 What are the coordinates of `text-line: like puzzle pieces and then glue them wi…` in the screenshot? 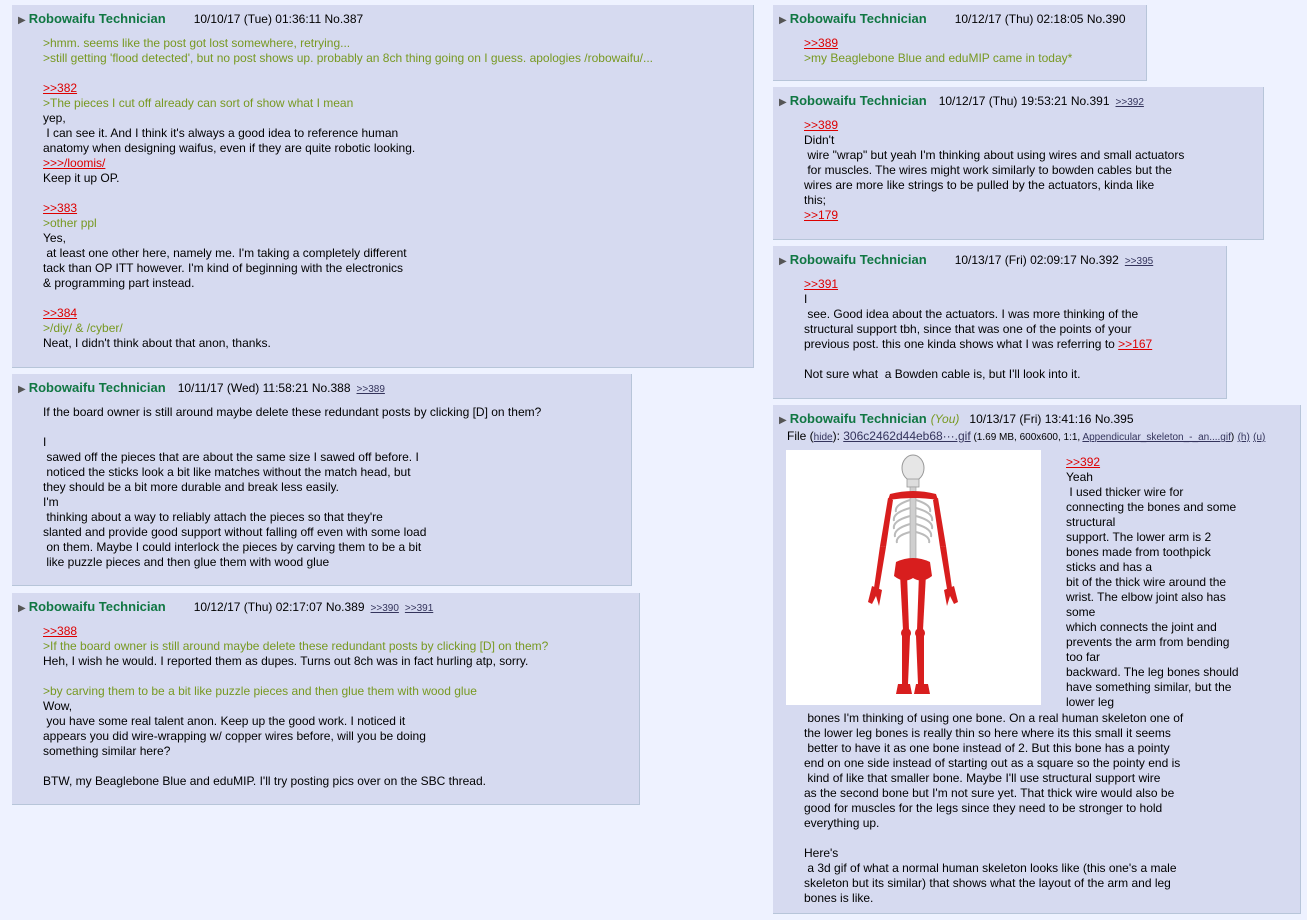 It's located at (186, 562).